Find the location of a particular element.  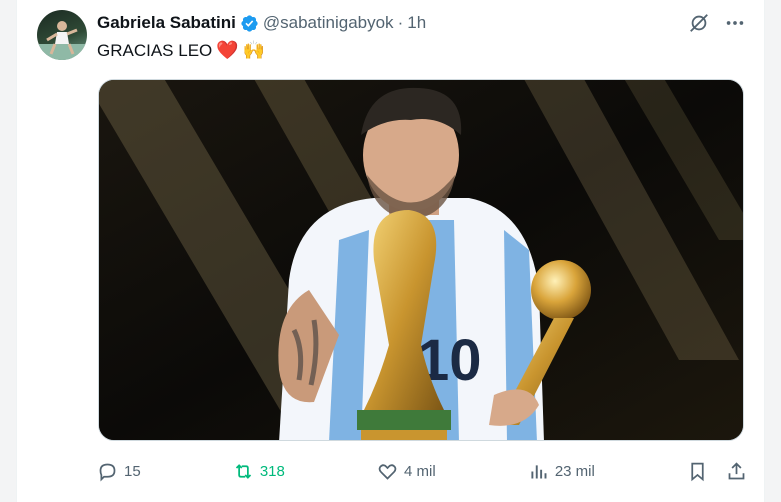

retweet-button: 318 is located at coordinates (259, 471).